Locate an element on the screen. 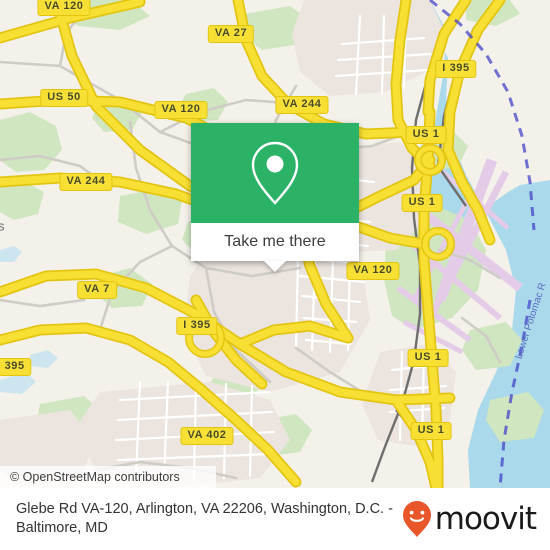 This screenshot has width=550, height=550. place-label: s is located at coordinates (2, 226).